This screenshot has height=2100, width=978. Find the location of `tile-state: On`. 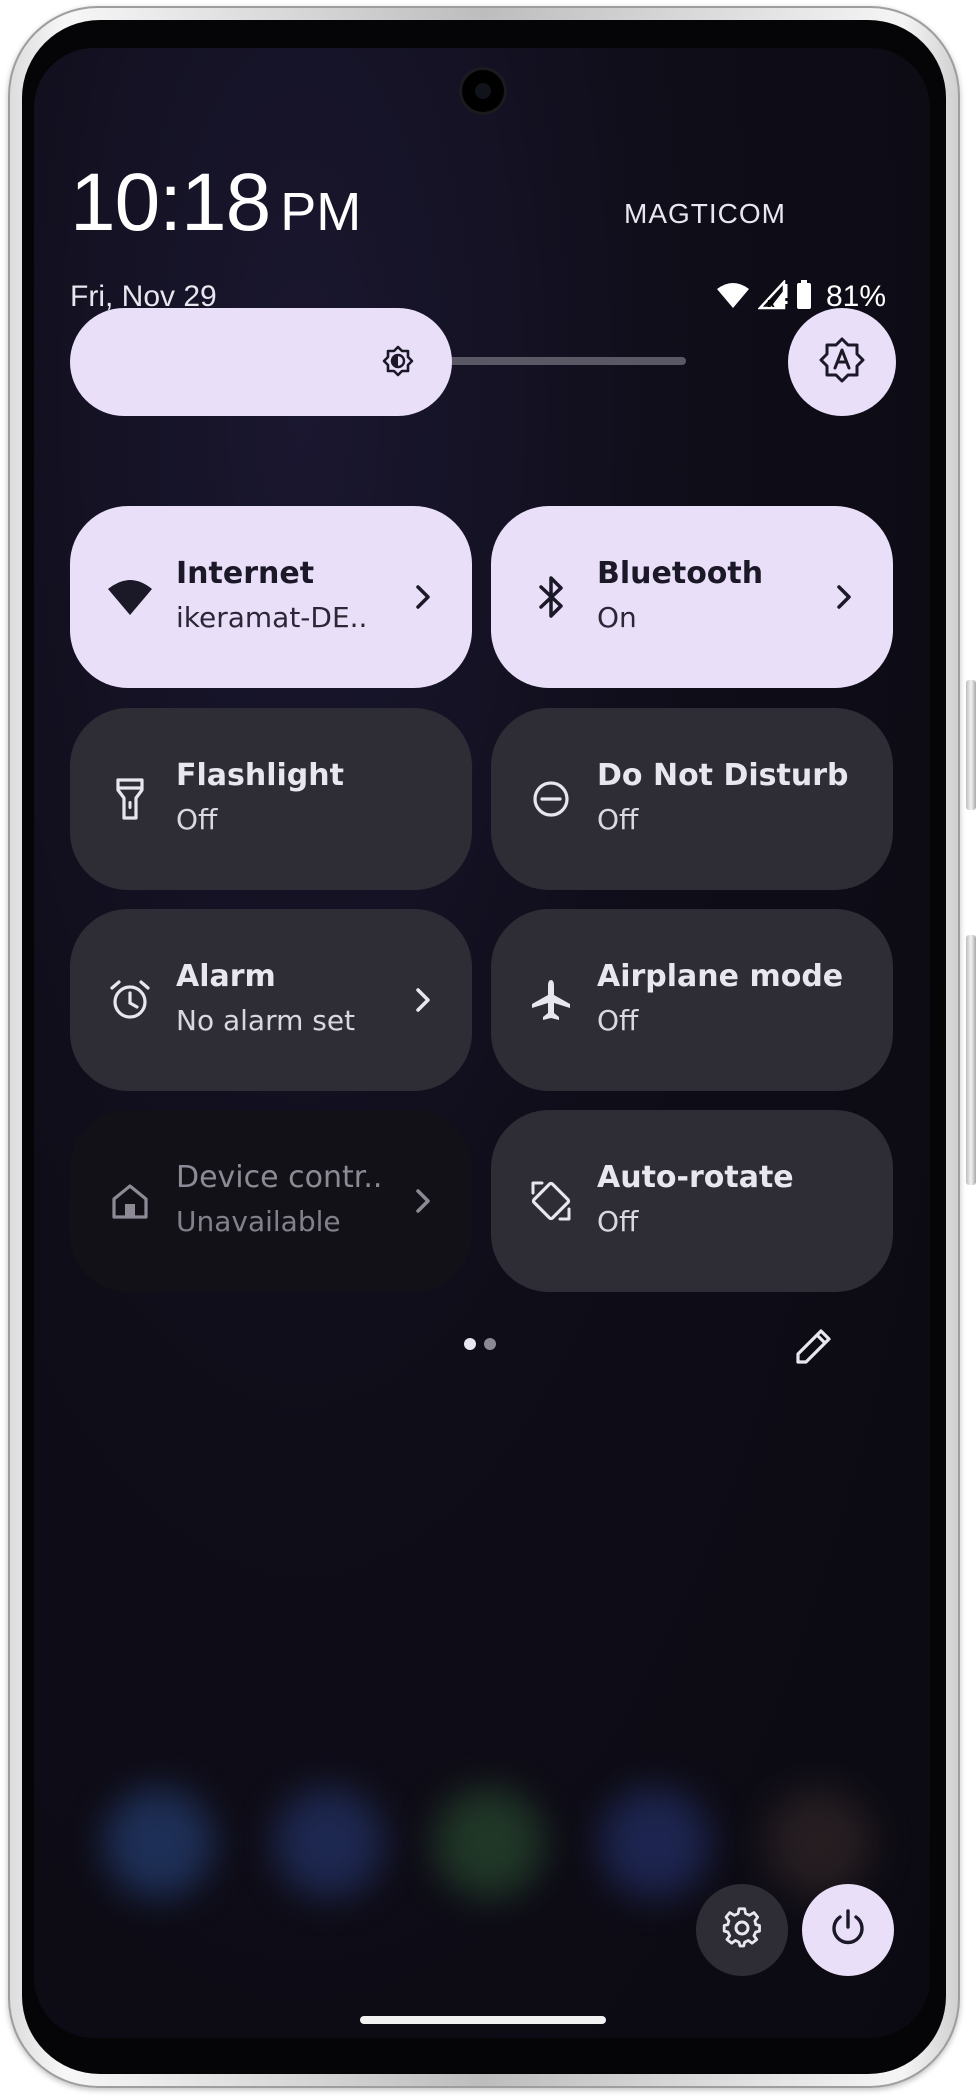

tile-state: On is located at coordinates (617, 617).